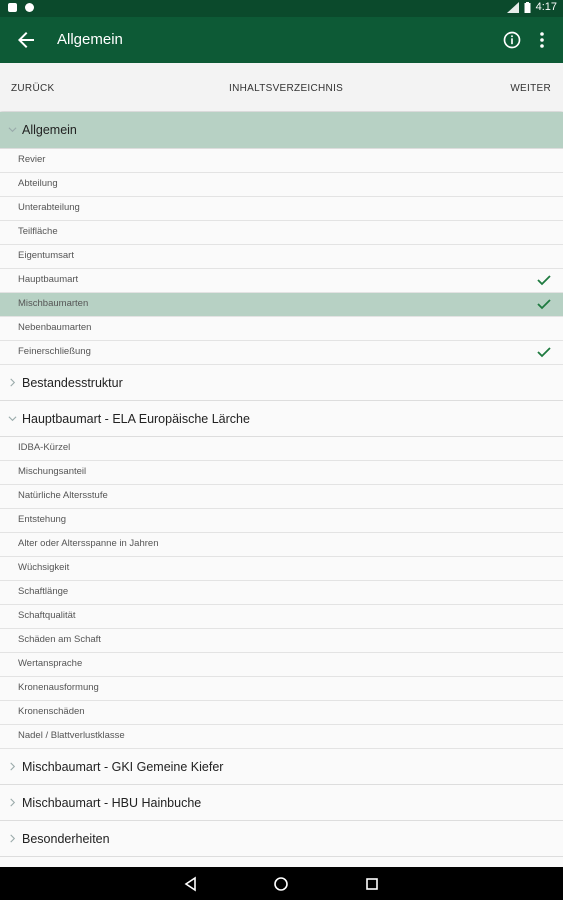  What do you see at coordinates (54, 351) in the screenshot?
I see `list-item-label: Feinerschließung` at bounding box center [54, 351].